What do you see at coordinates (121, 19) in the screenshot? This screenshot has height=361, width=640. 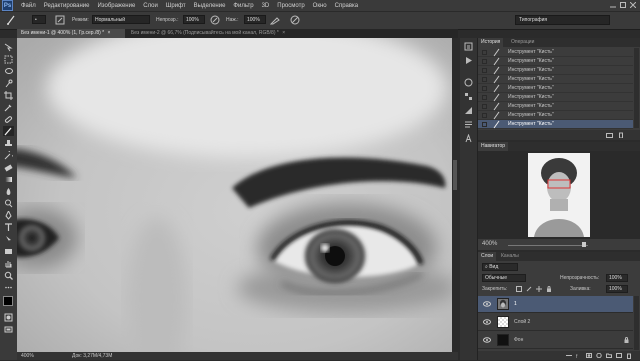 I see `blend-mode-select: Нормальный` at bounding box center [121, 19].